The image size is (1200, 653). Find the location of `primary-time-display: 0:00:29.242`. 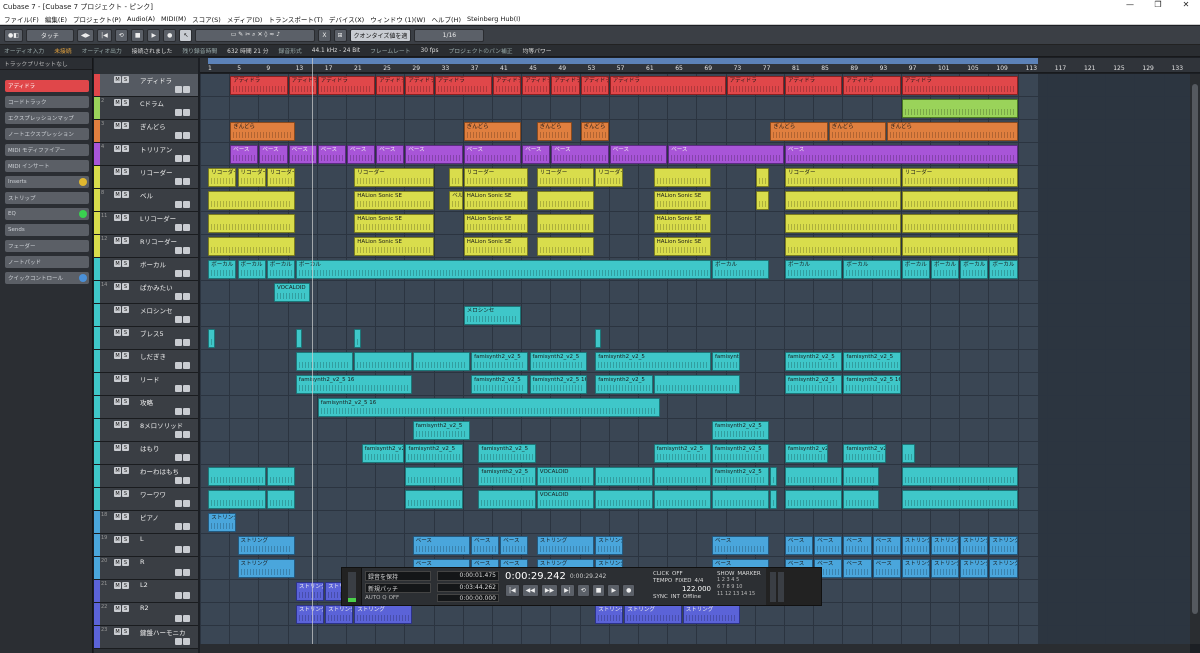

primary-time-display: 0:00:29.242 is located at coordinates (535, 576).